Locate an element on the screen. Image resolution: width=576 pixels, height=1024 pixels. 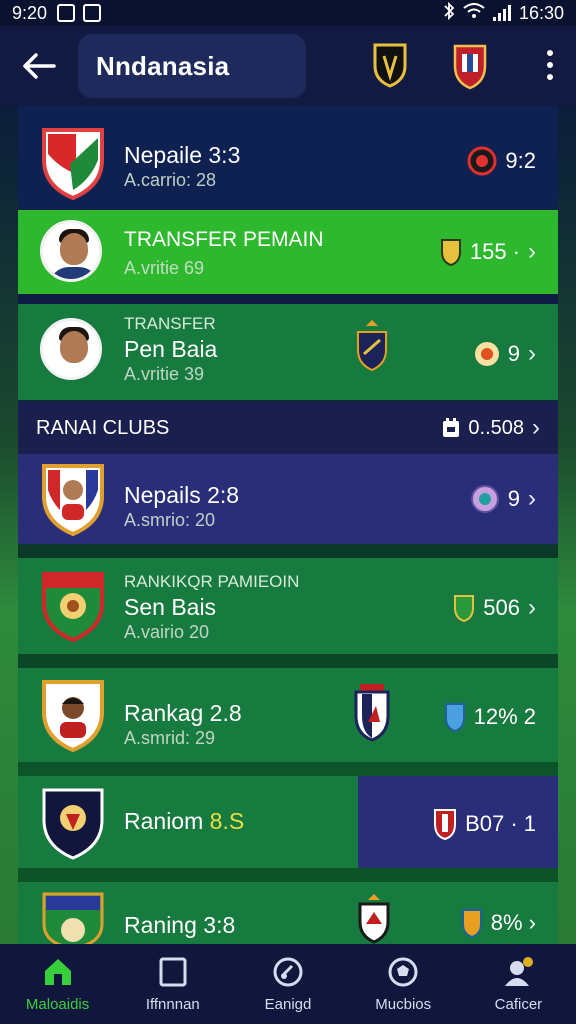
arrow-left-icon is located at coordinates (39, 66).